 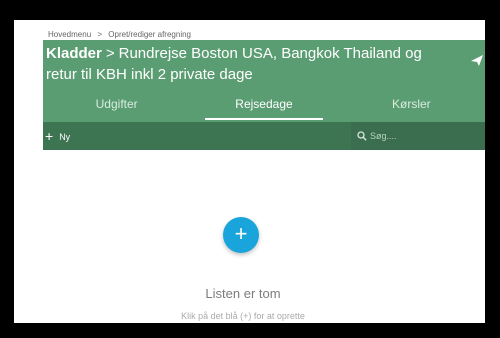 I want to click on tab-bar: Udgifter Rejsedage Kørsler, so click(x=264, y=106).